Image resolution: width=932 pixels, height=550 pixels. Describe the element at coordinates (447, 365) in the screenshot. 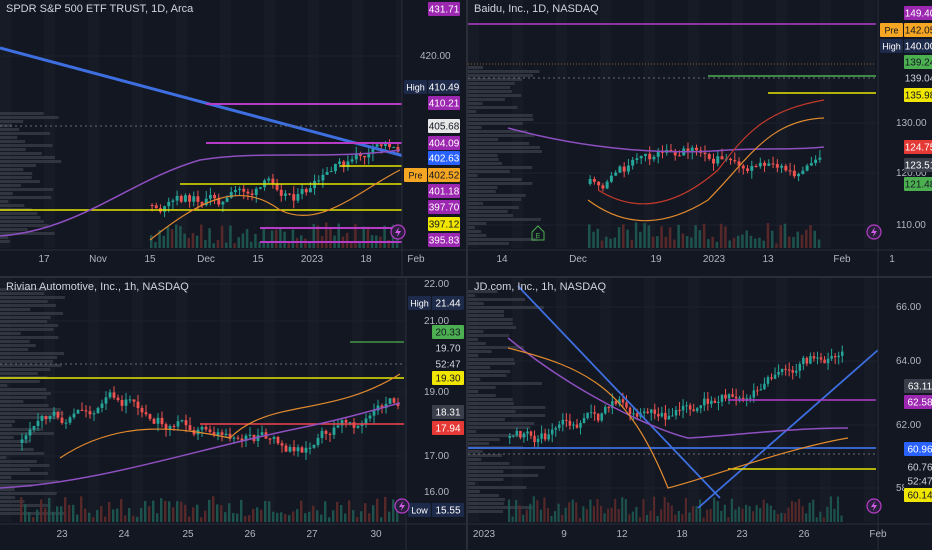

I see `price-badge-value: 52:47` at that location.